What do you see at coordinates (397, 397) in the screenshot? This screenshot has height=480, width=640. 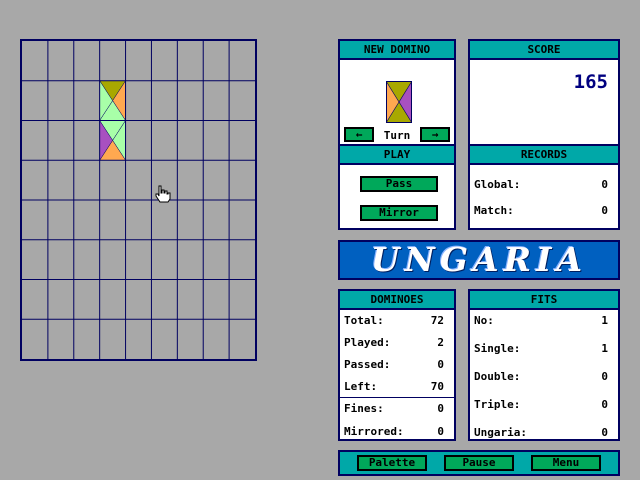 I see `dominoes-divider` at bounding box center [397, 397].